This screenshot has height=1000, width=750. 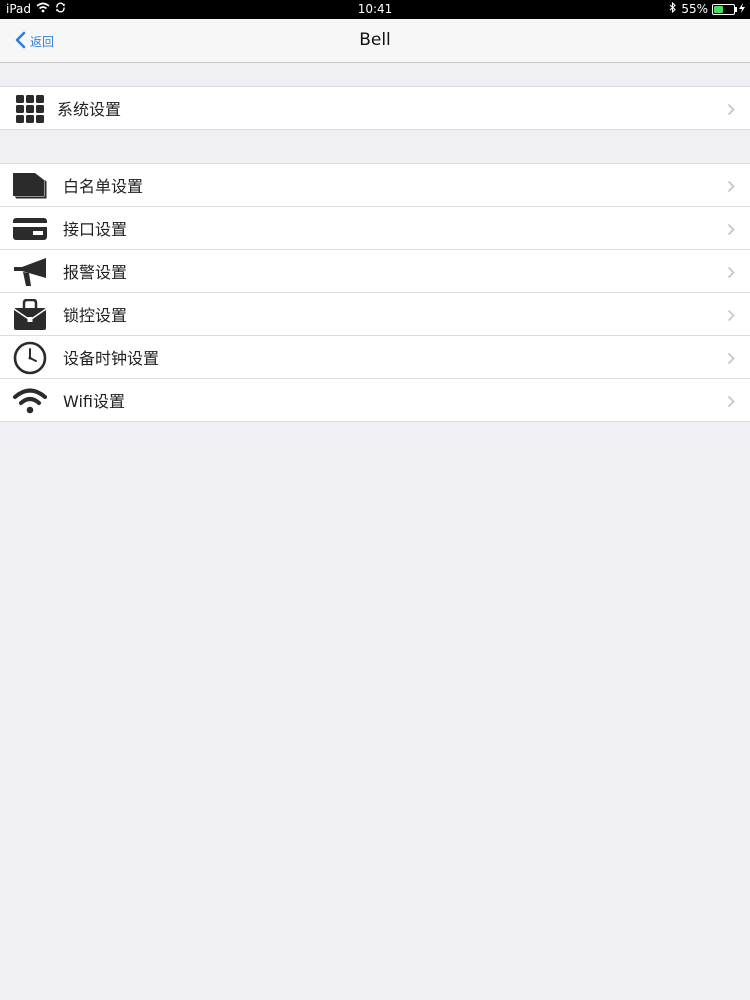 I want to click on settings-row-system: 系统设置, so click(x=375, y=108).